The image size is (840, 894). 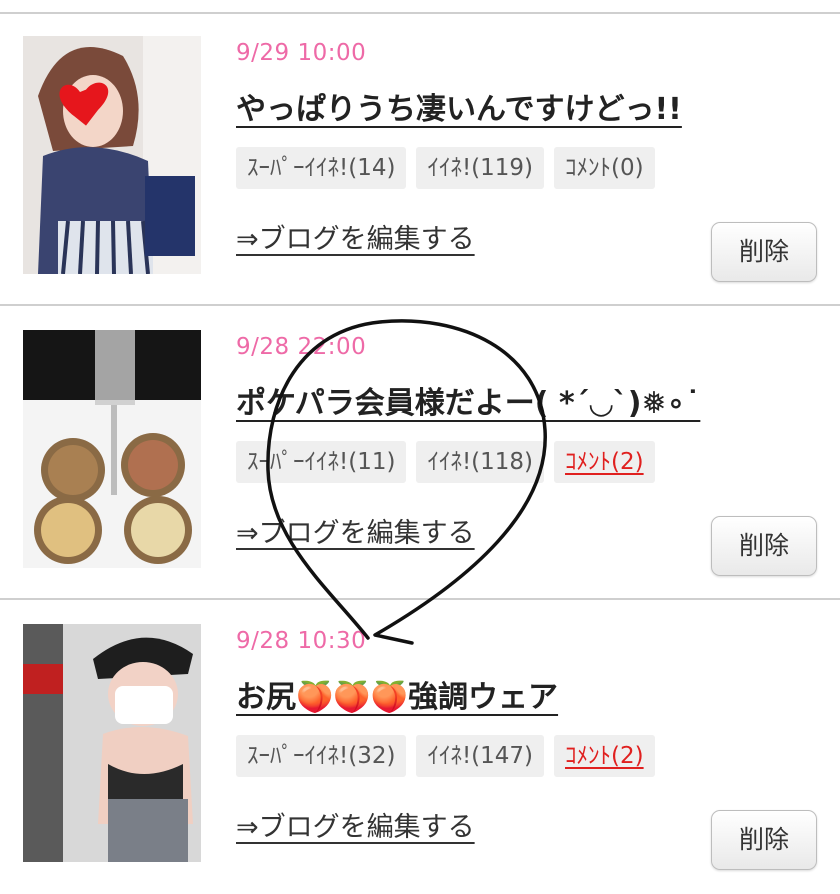 I want to click on like-count: ｲｲﾈ!(119), so click(x=480, y=168).